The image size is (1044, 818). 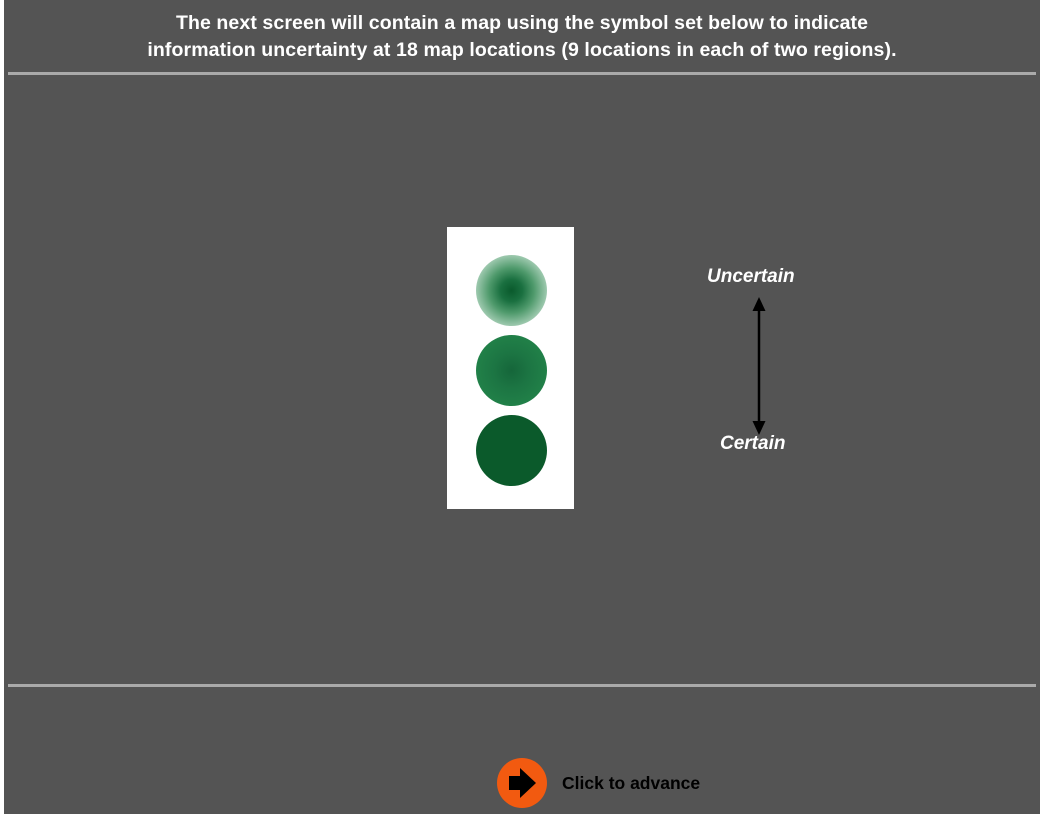 I want to click on bottom-divider, so click(x=522, y=685).